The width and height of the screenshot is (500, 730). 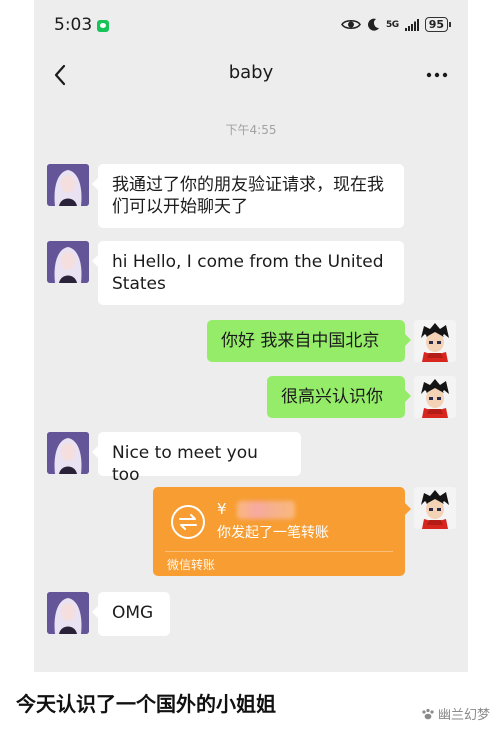 What do you see at coordinates (196, 458) in the screenshot?
I see `incoming-message-bubble: Nice to meet you too` at bounding box center [196, 458].